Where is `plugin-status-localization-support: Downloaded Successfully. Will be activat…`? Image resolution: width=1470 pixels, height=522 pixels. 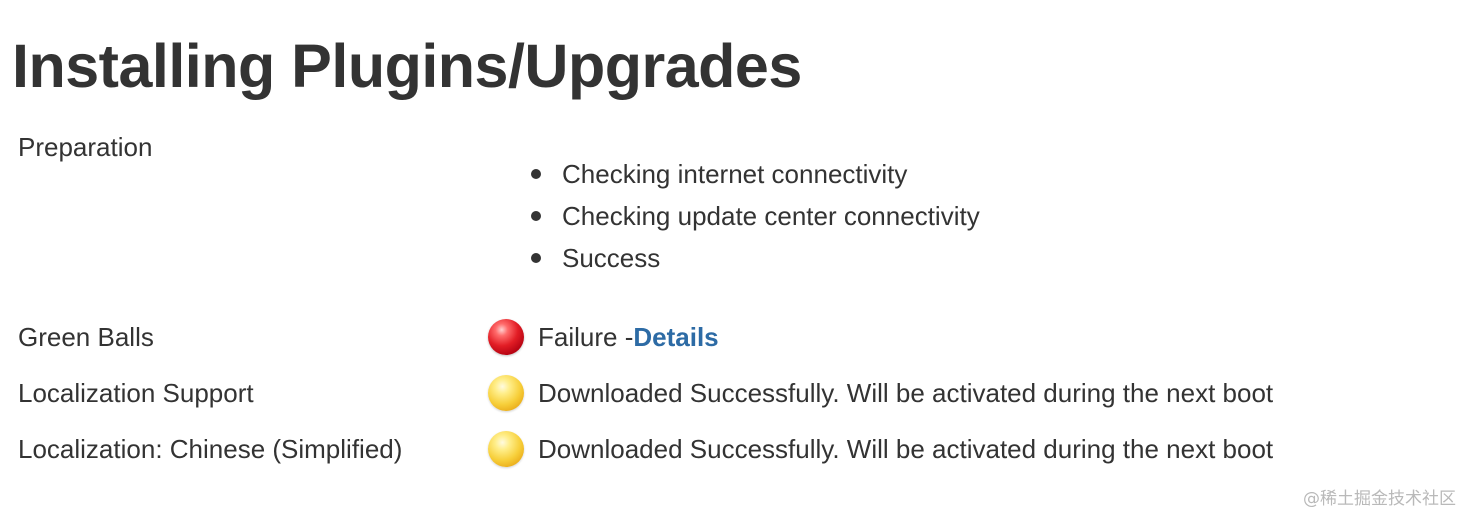 plugin-status-localization-support: Downloaded Successfully. Will be activat… is located at coordinates (880, 393).